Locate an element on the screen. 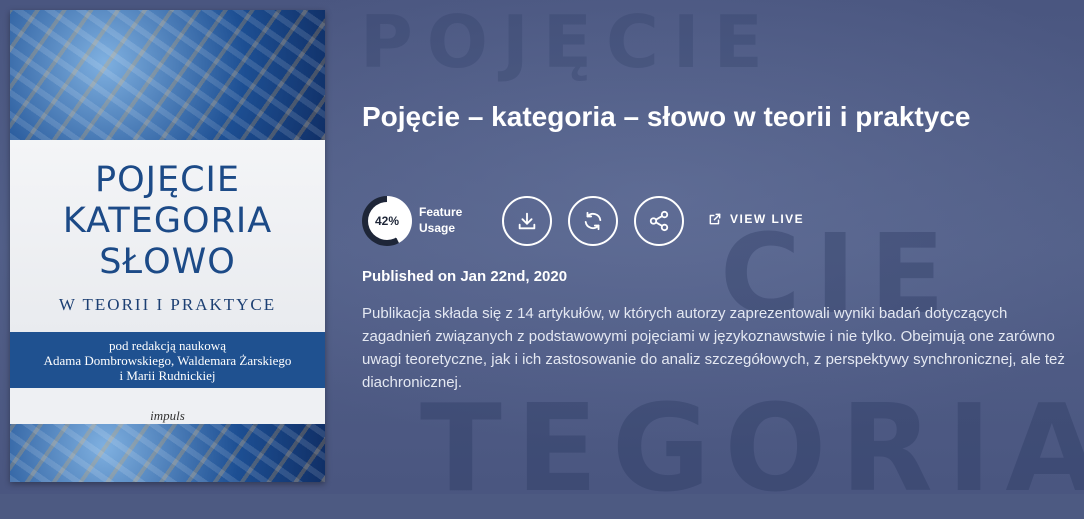  feature-usage-label-line: Feature is located at coordinates (441, 212).